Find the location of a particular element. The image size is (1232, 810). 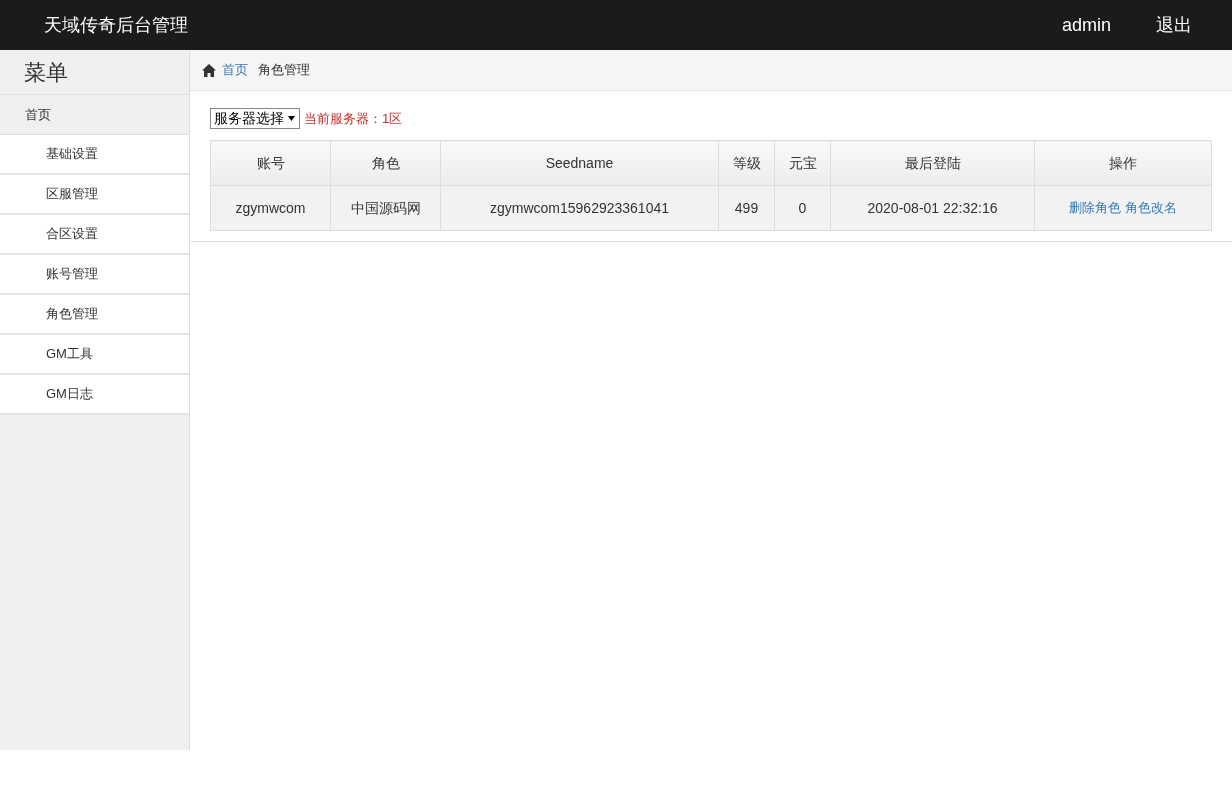

logout-link: 退出 is located at coordinates (1174, 25).